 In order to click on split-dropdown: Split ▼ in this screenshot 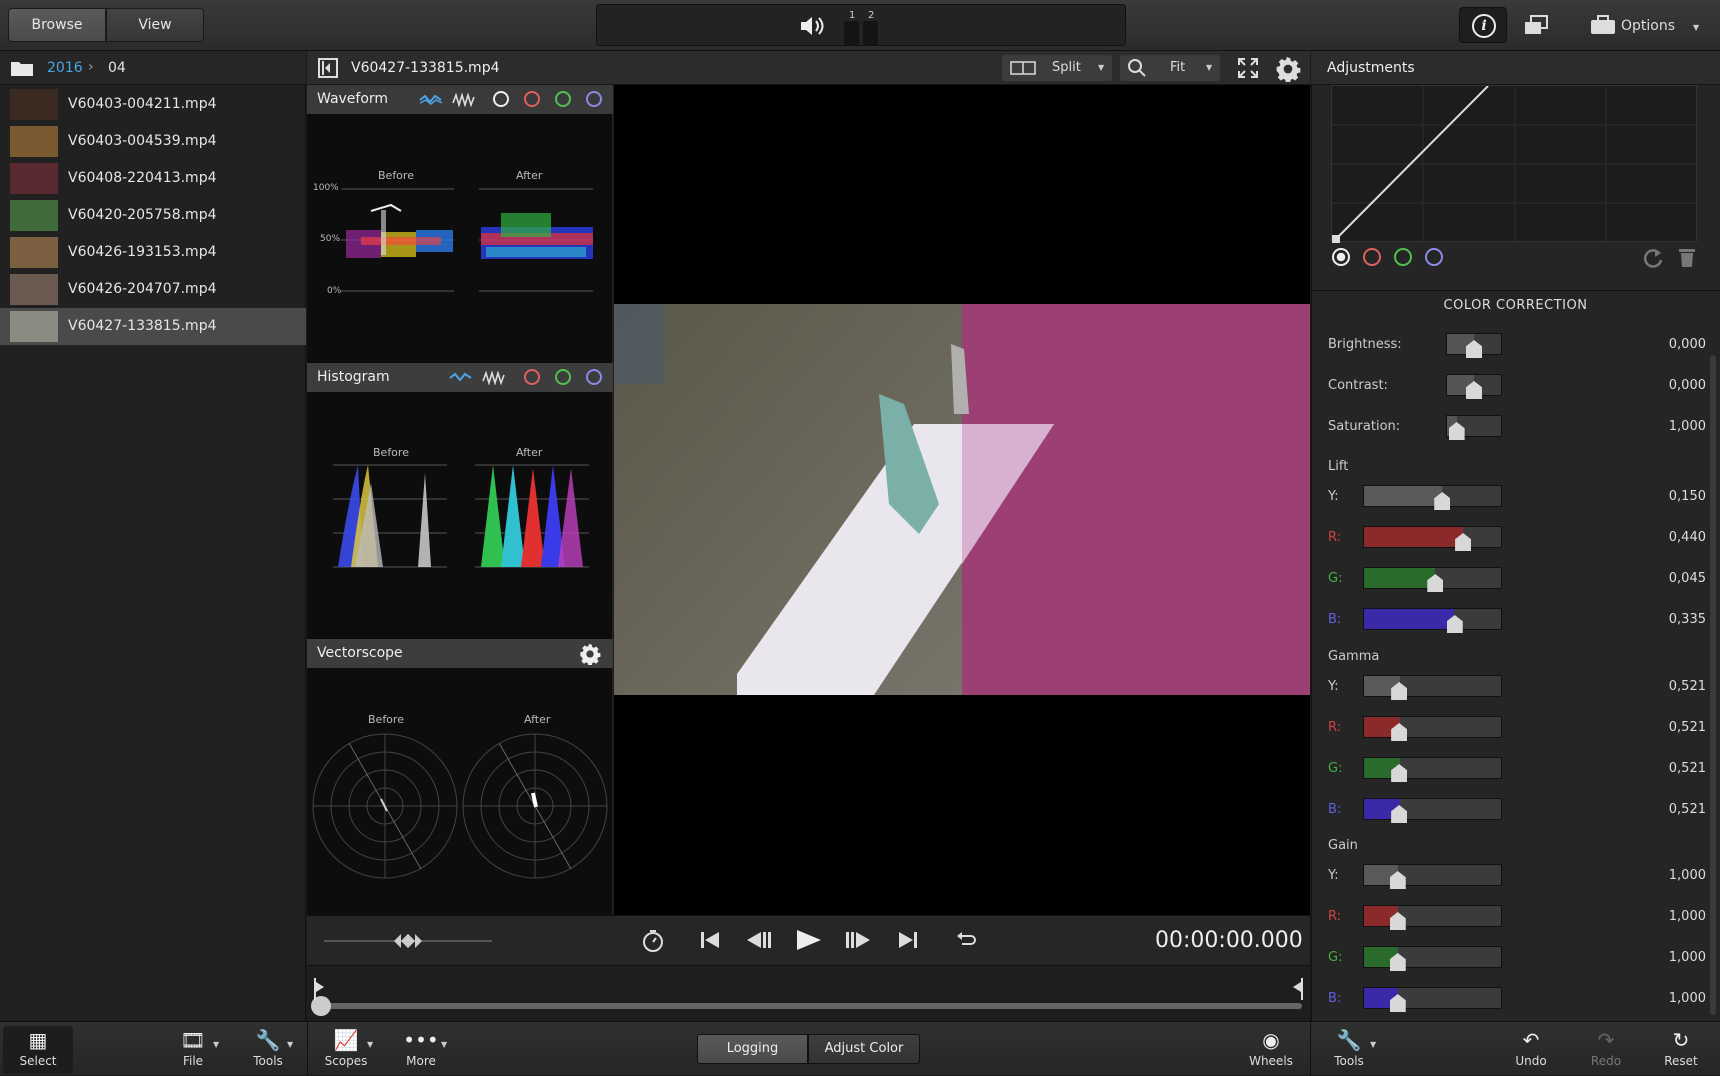, I will do `click(1057, 68)`.